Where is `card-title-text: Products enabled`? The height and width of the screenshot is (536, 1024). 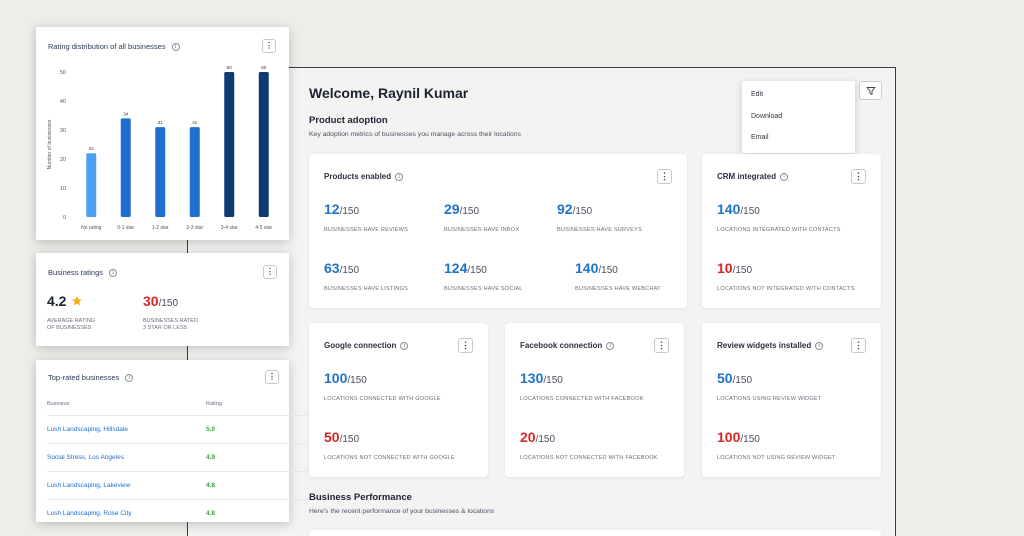
card-title-text: Products enabled is located at coordinates (358, 176).